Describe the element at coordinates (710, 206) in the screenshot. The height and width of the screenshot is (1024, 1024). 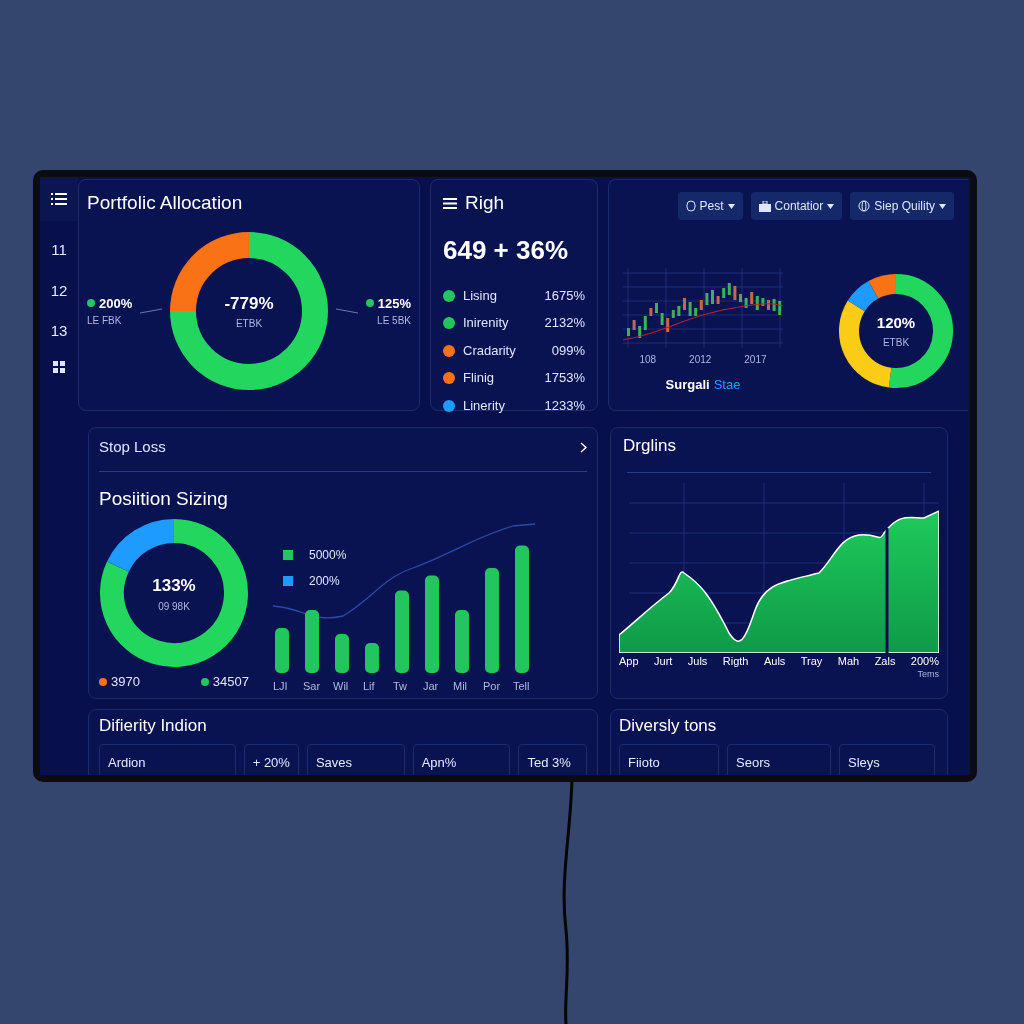
I see `dropdown-button: Pest` at that location.